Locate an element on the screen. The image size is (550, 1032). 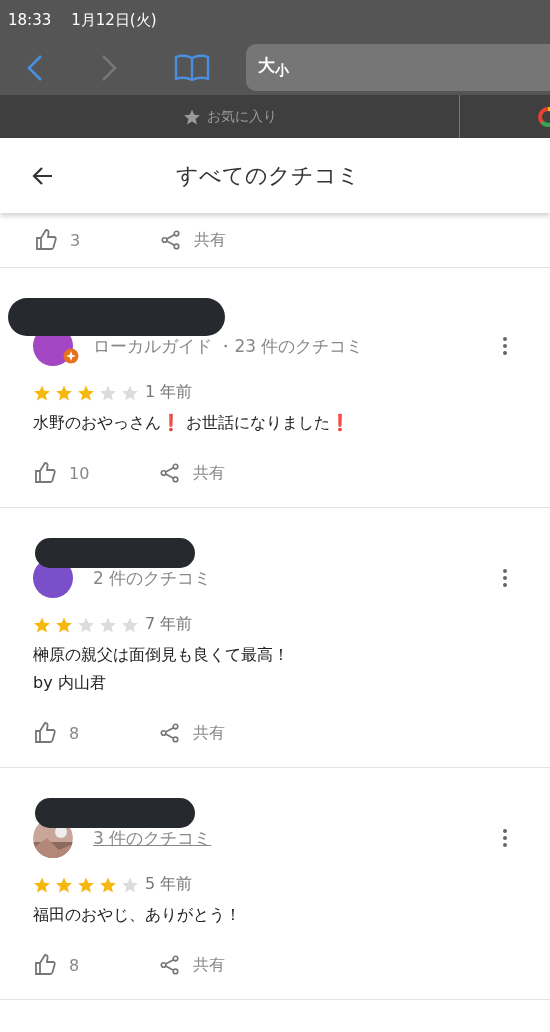
review-time: 5 年前 is located at coordinates (169, 884).